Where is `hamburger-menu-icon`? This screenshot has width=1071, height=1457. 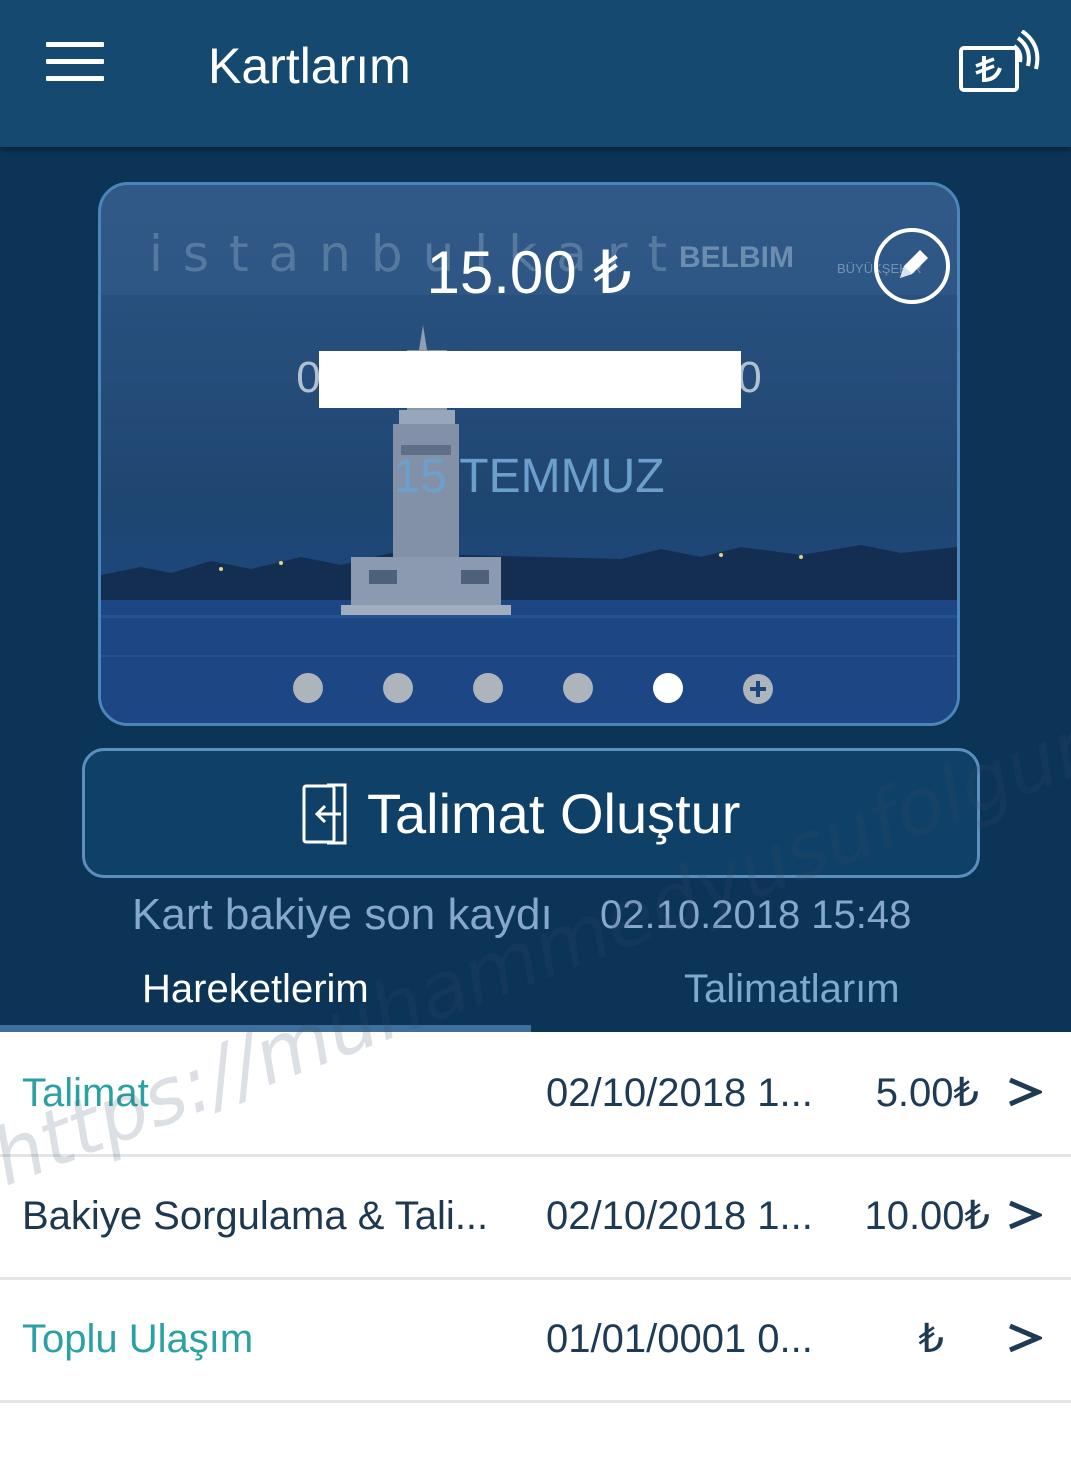 hamburger-menu-icon is located at coordinates (75, 62).